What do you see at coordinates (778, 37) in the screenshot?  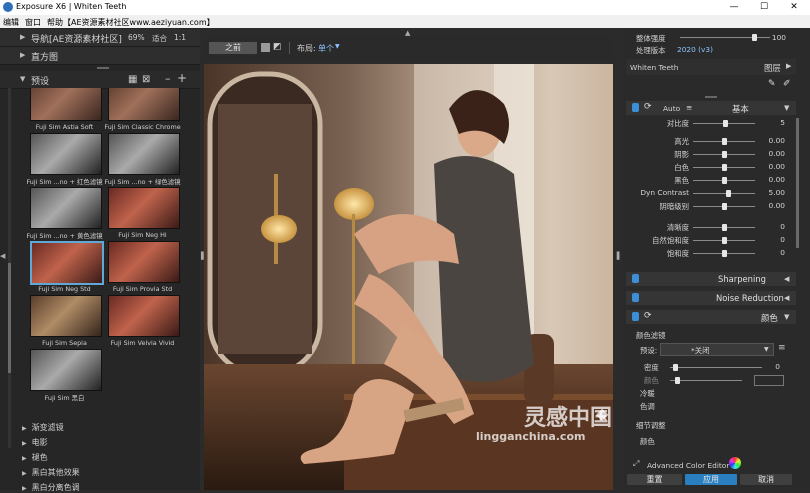 I see `overall-strength-value: 100` at bounding box center [778, 37].